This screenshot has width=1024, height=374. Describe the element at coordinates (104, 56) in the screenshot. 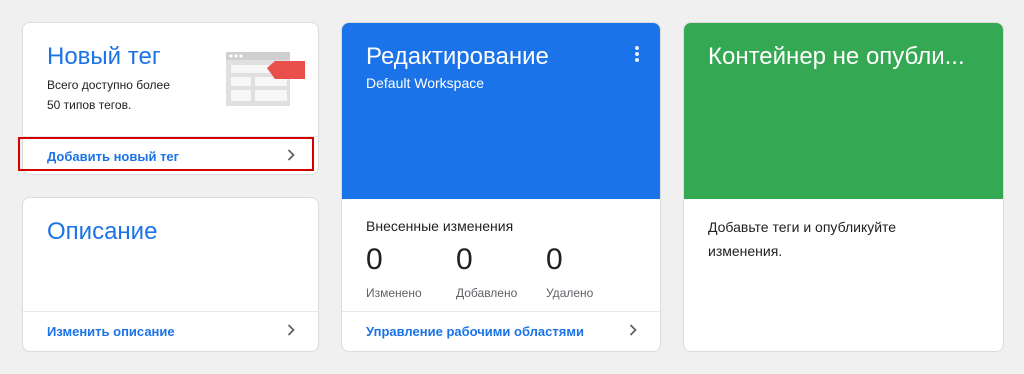

I see `new-tag-title: Новый тег` at that location.